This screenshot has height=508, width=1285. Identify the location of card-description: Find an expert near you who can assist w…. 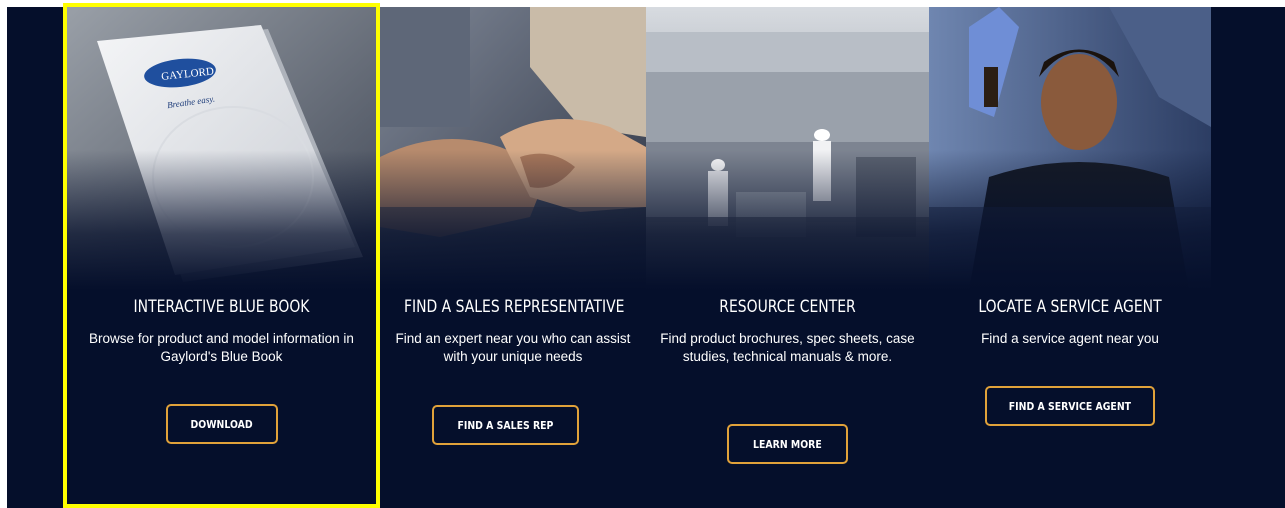
(513, 347).